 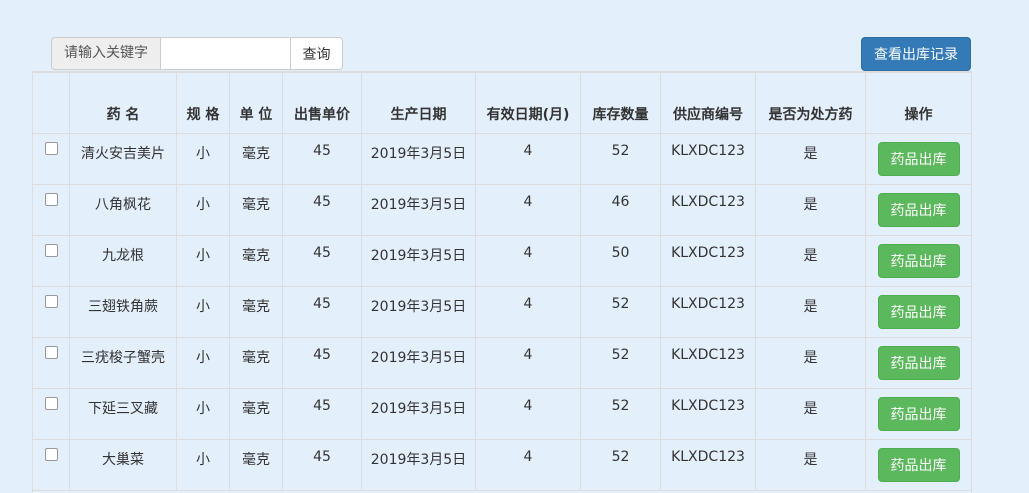 I want to click on medicine-name: 清火安吉美片, so click(x=123, y=154).